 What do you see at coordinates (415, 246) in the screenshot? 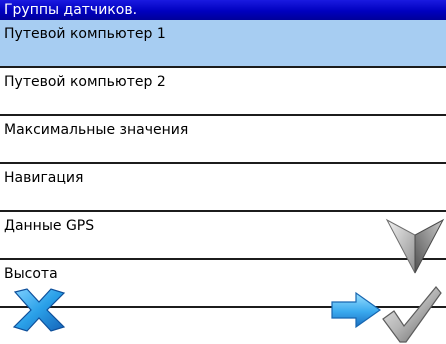
I see `chevron-down-icon` at bounding box center [415, 246].